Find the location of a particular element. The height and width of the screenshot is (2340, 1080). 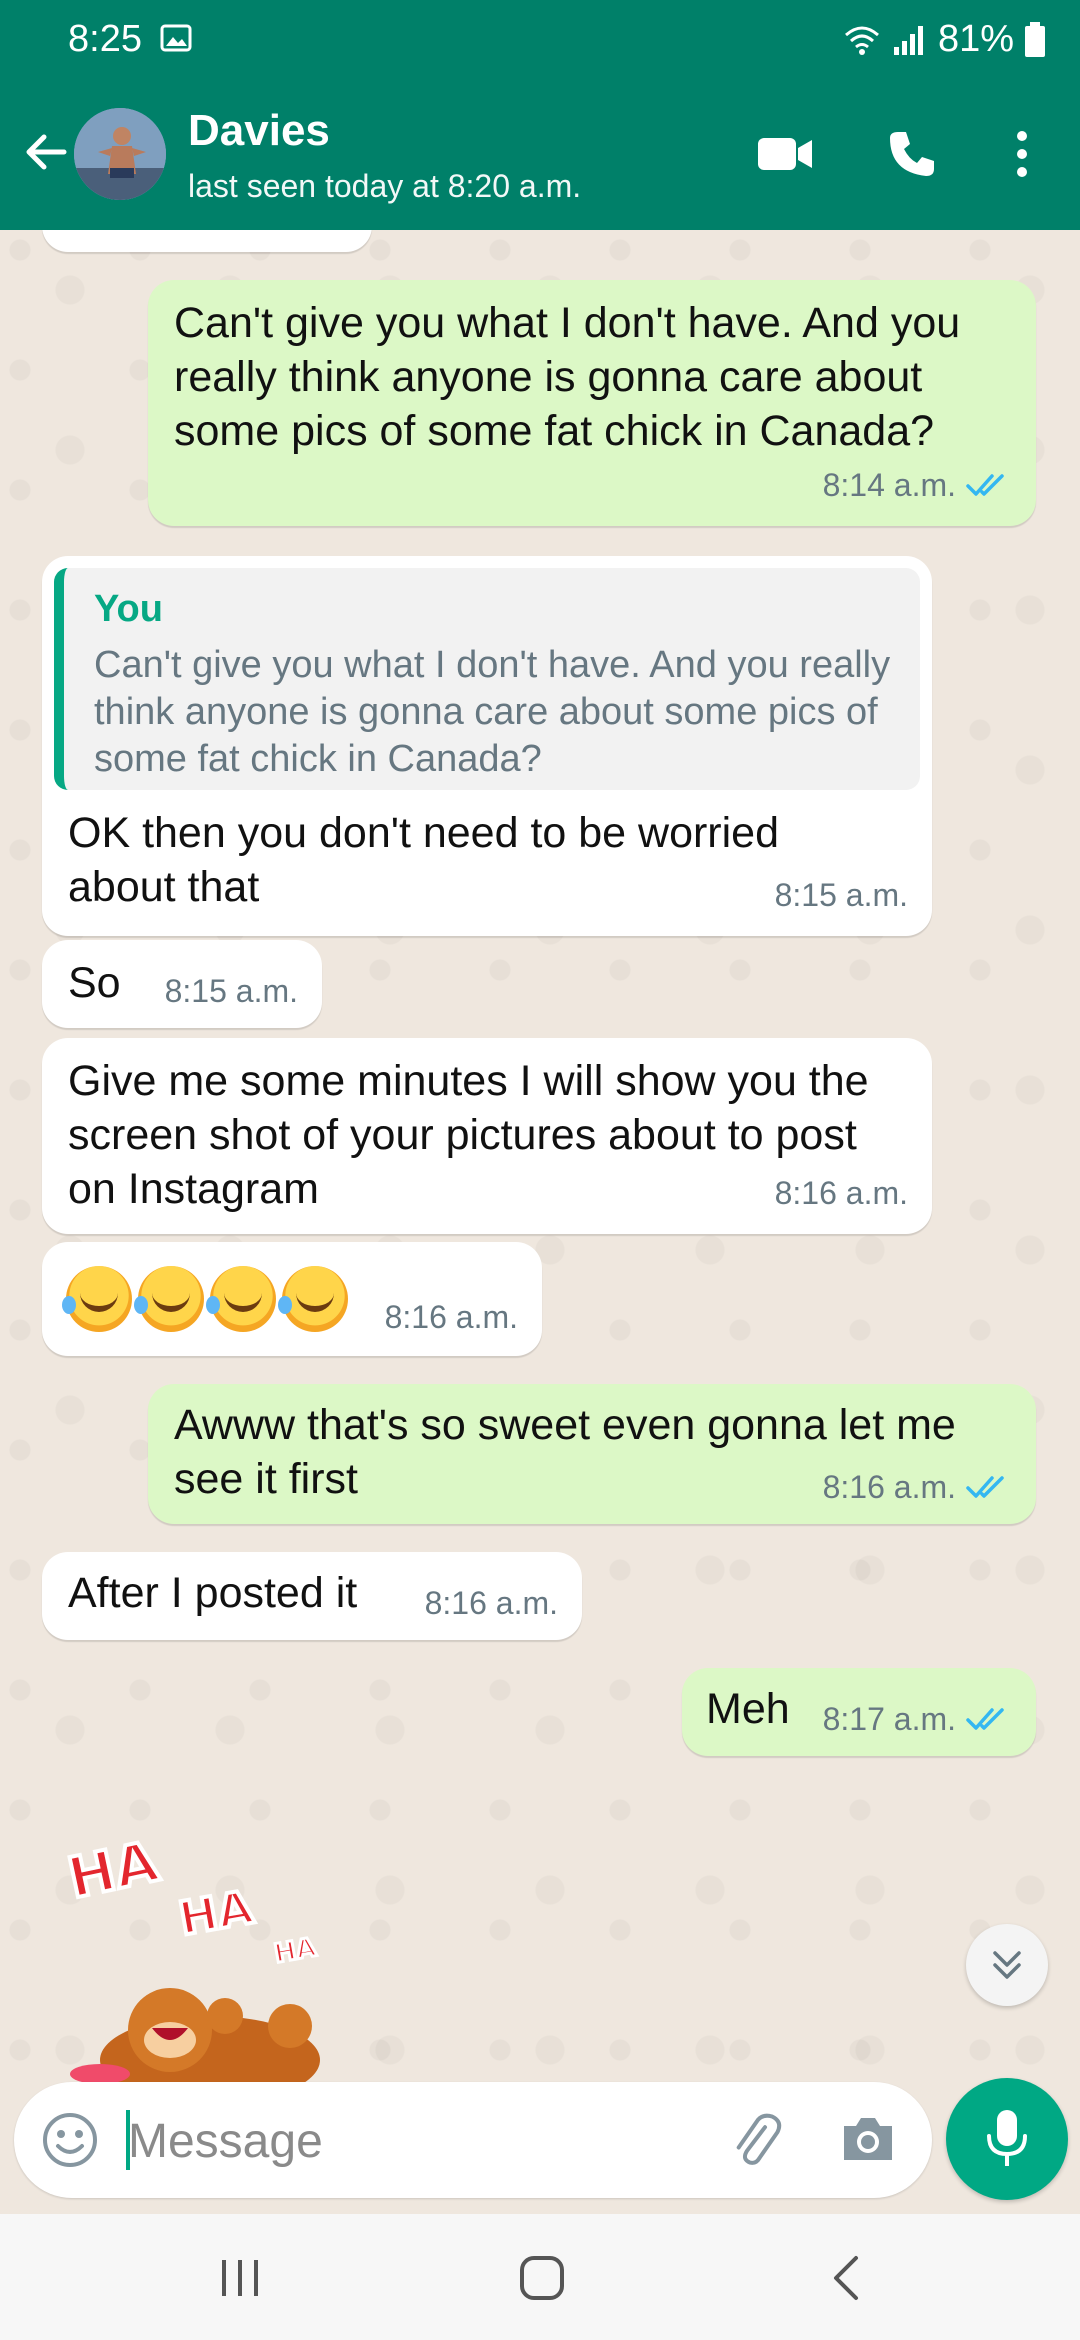

phone-icon is located at coordinates (912, 154).